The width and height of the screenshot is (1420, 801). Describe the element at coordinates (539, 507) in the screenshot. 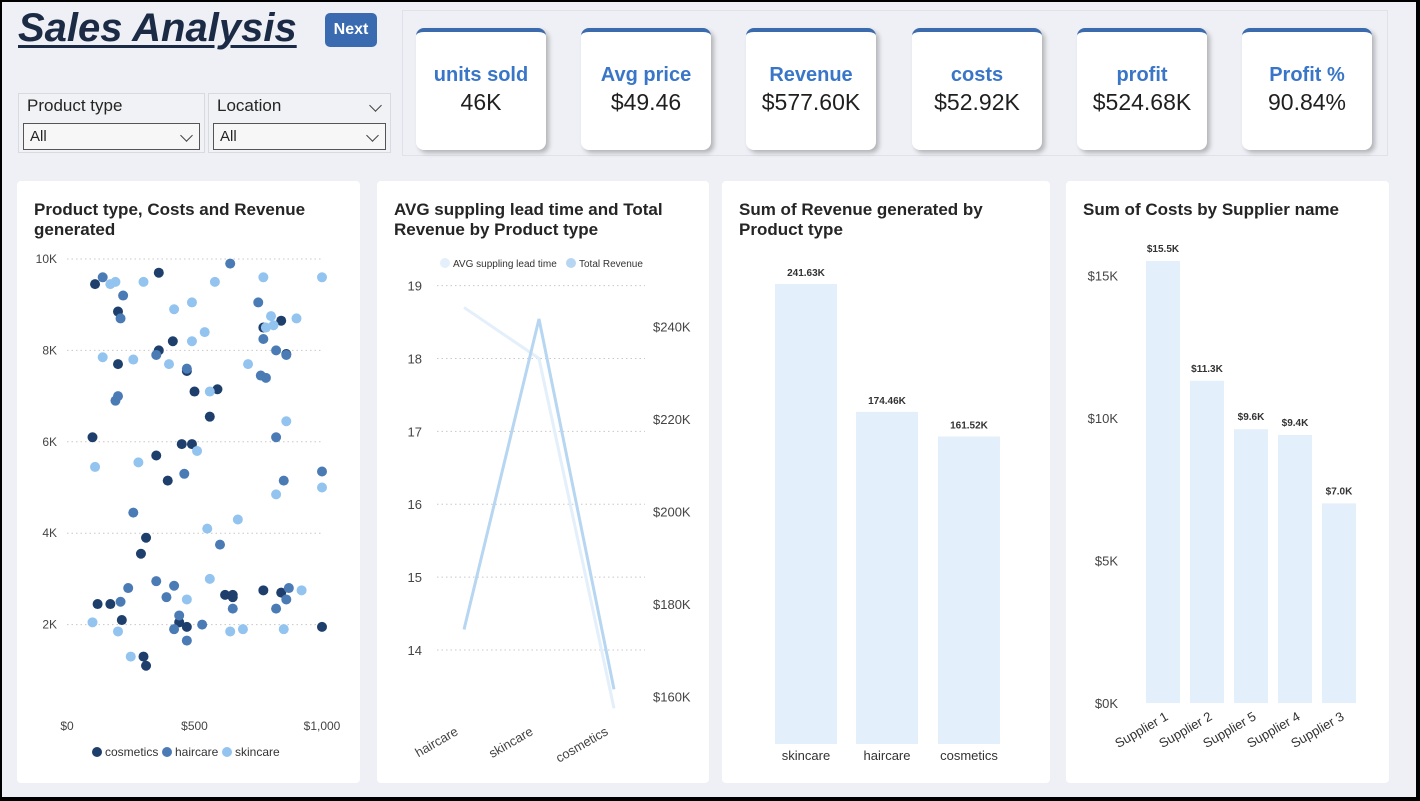

I see `series-line` at that location.